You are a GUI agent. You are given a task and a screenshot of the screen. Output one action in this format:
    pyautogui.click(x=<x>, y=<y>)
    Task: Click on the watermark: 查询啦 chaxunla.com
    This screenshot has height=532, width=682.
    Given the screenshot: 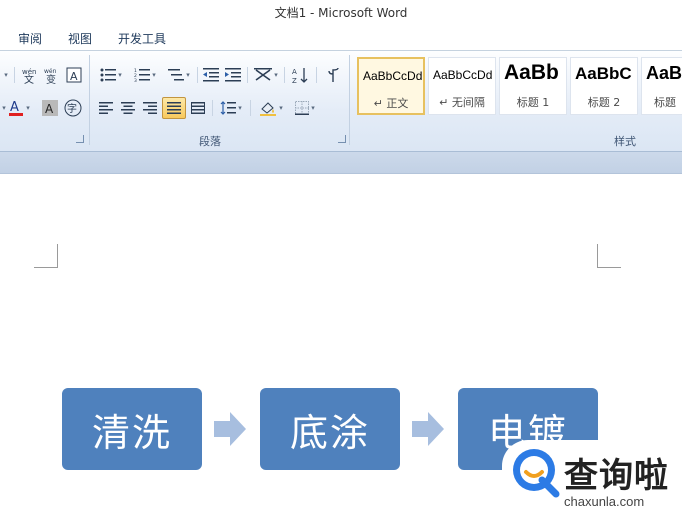 What is the action you would take?
    pyautogui.click(x=592, y=486)
    